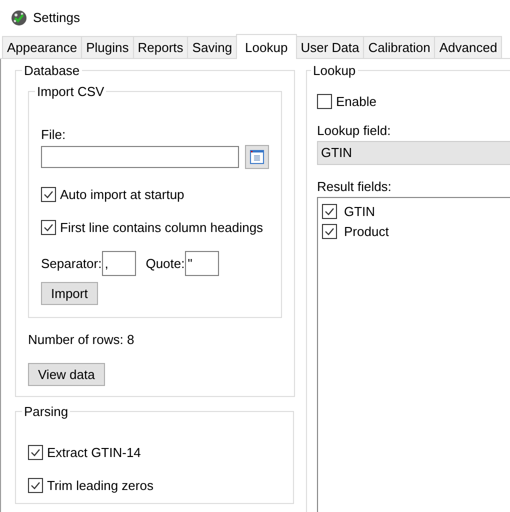  What do you see at coordinates (212, 47) in the screenshot?
I see `tab: Saving` at bounding box center [212, 47].